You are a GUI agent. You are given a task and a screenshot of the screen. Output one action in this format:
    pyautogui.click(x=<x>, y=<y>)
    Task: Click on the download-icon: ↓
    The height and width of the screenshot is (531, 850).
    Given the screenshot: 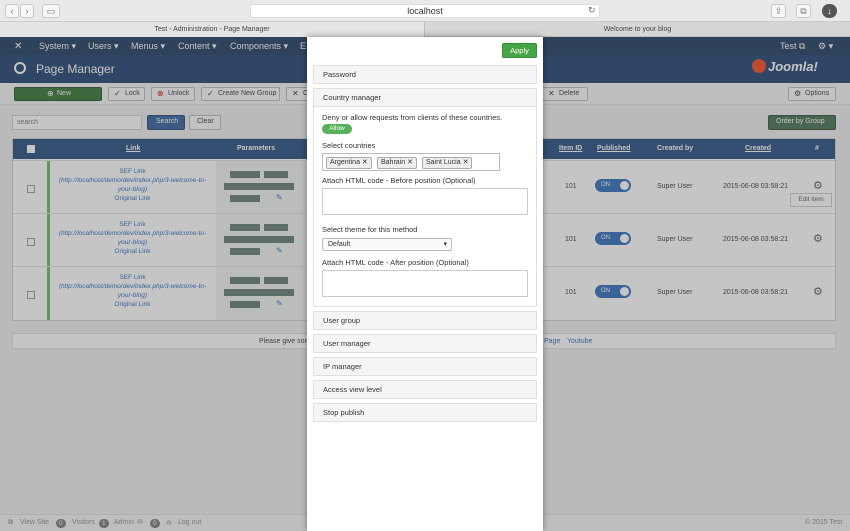 What is the action you would take?
    pyautogui.click(x=829, y=11)
    